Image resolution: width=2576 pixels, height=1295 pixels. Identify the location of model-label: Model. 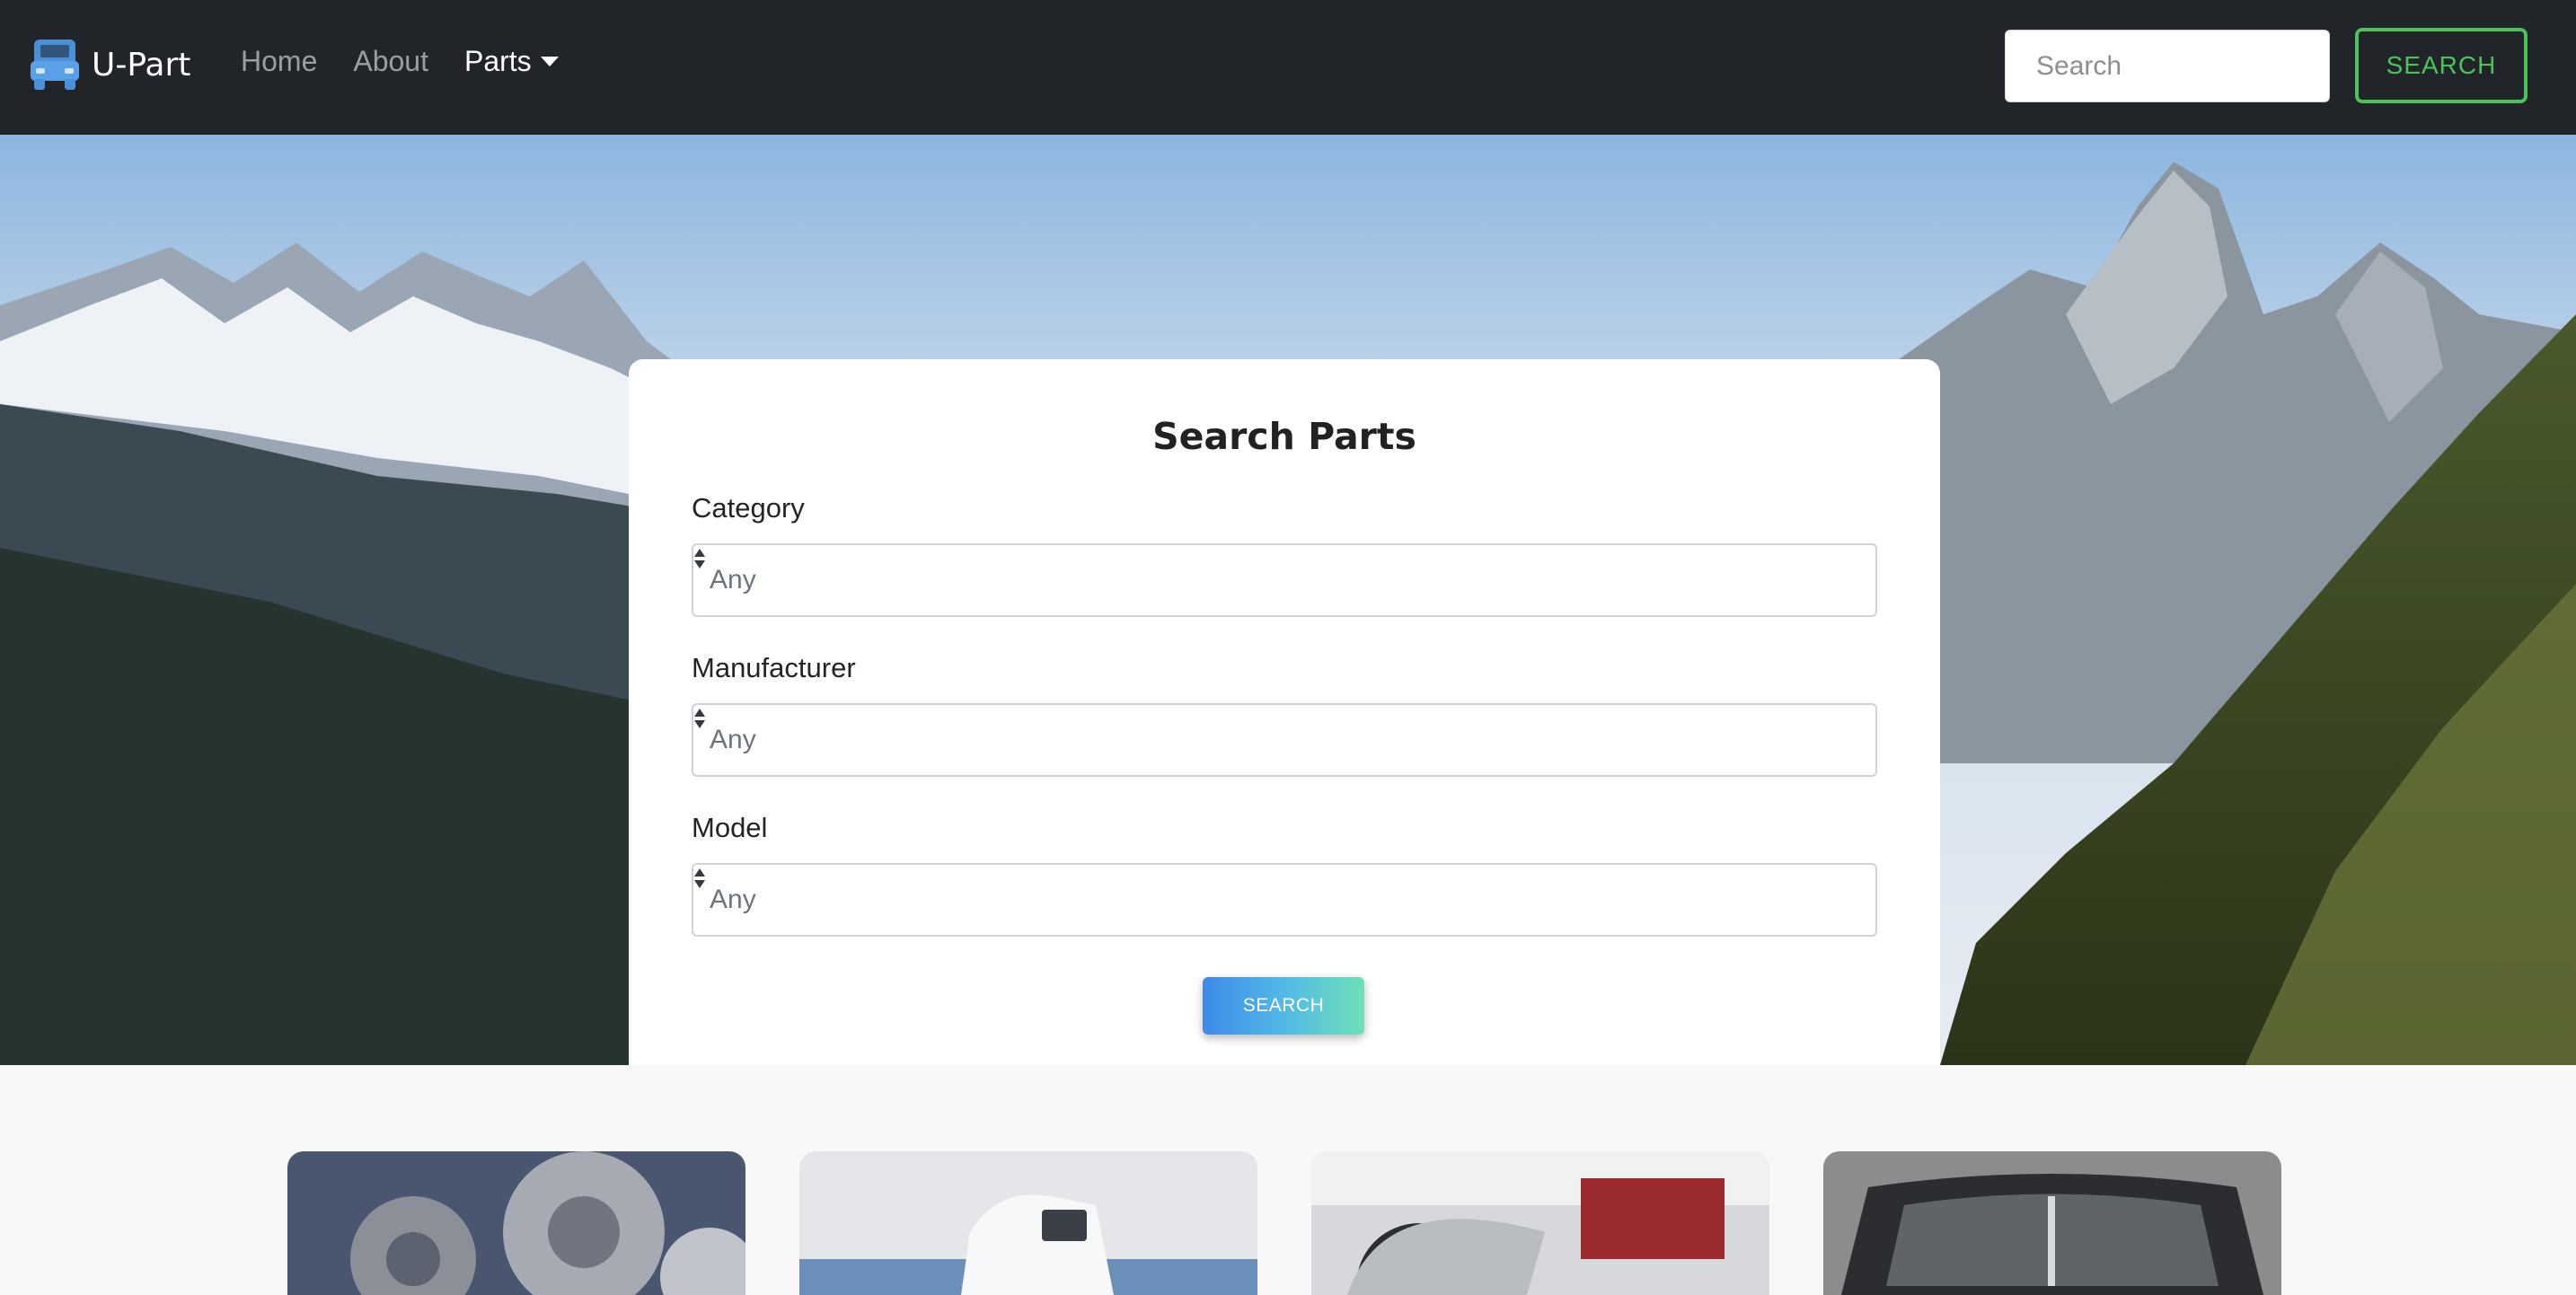
(730, 827).